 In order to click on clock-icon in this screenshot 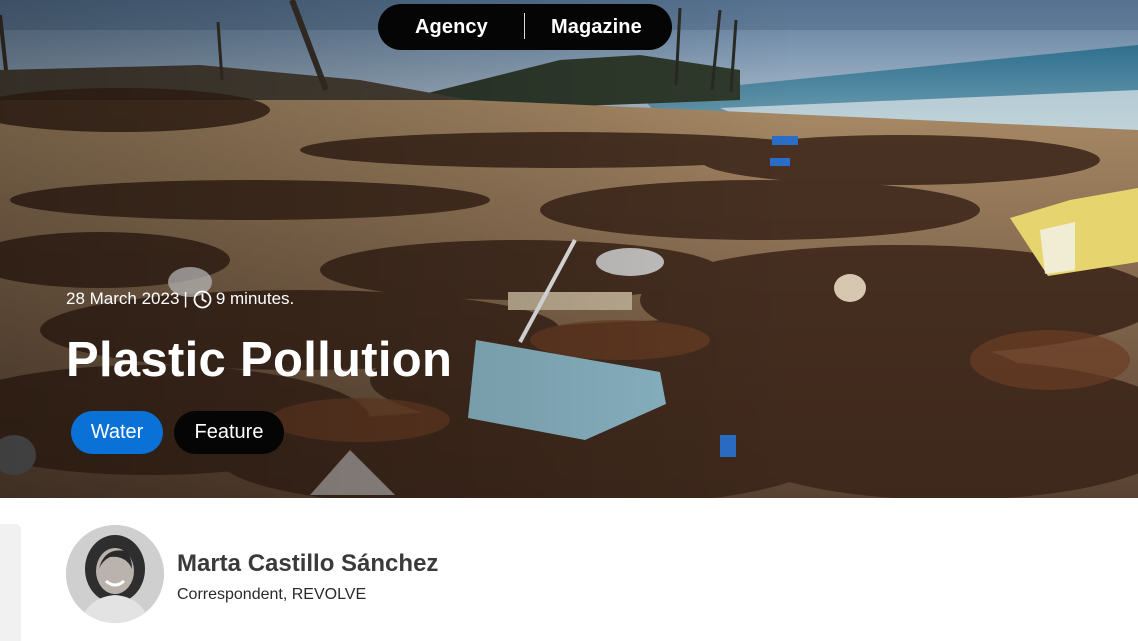, I will do `click(202, 299)`.